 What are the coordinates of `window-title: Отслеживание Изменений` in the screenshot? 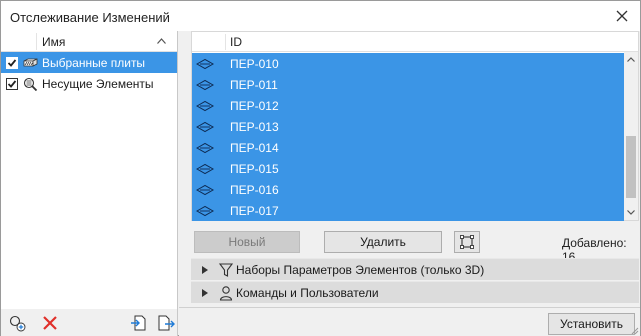 It's located at (90, 17).